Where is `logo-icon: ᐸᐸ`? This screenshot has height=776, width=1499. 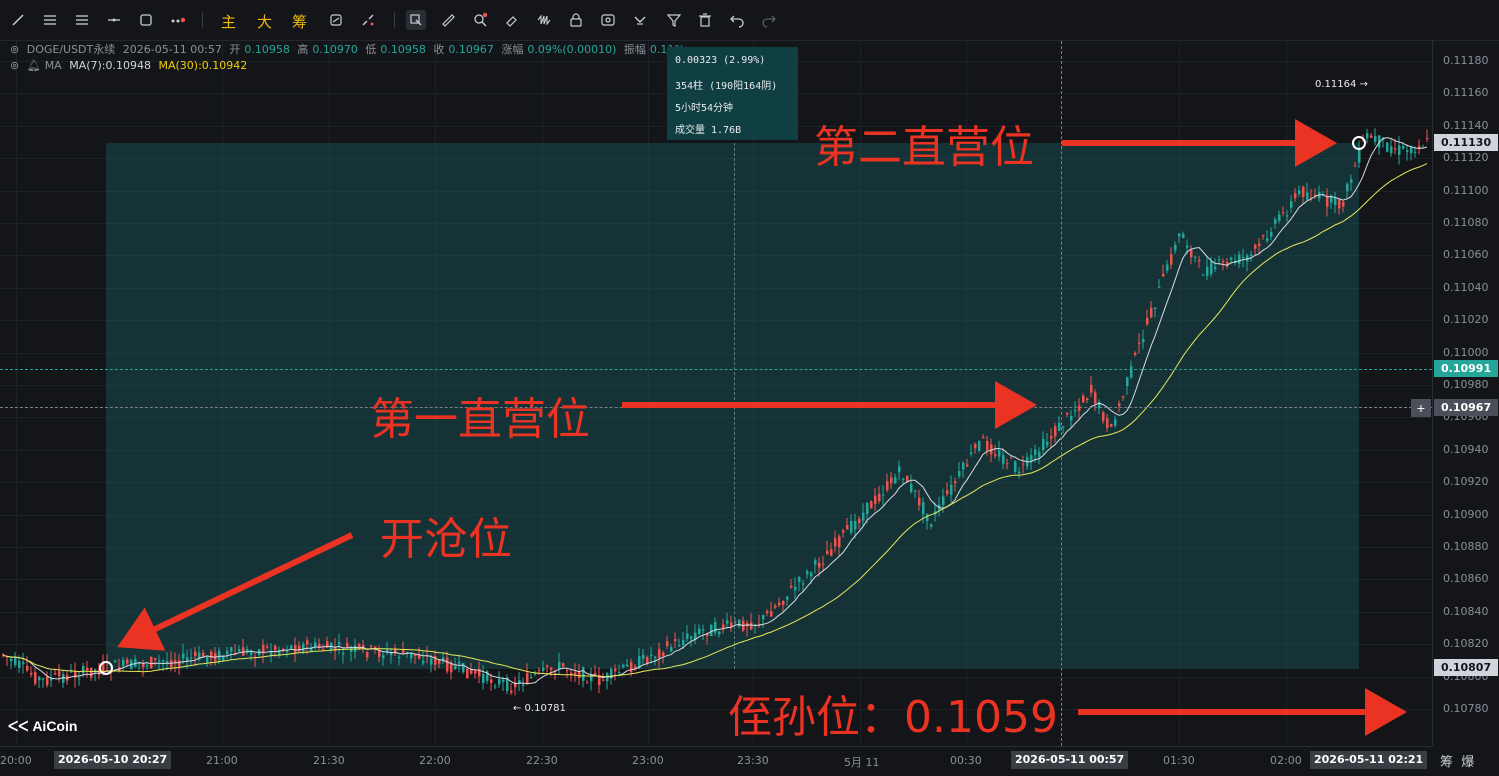 logo-icon: ᐸᐸ is located at coordinates (18, 726).